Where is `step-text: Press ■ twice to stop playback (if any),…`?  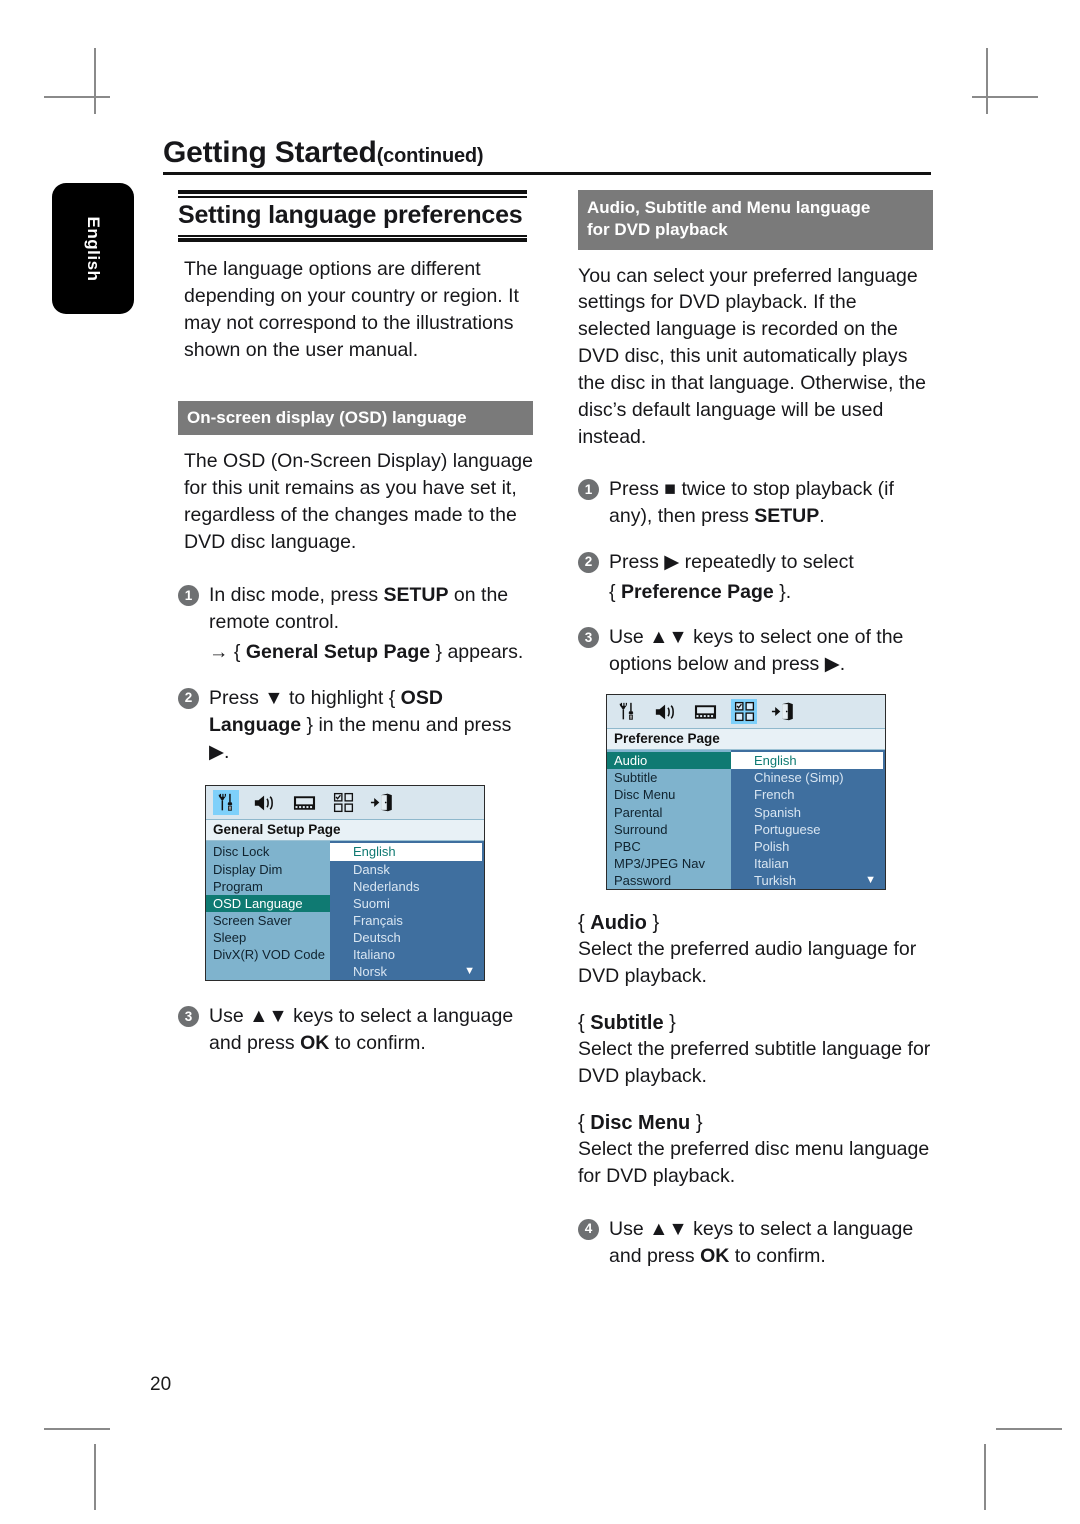 step-text: Press ■ twice to stop playback (if any),… is located at coordinates (771, 503).